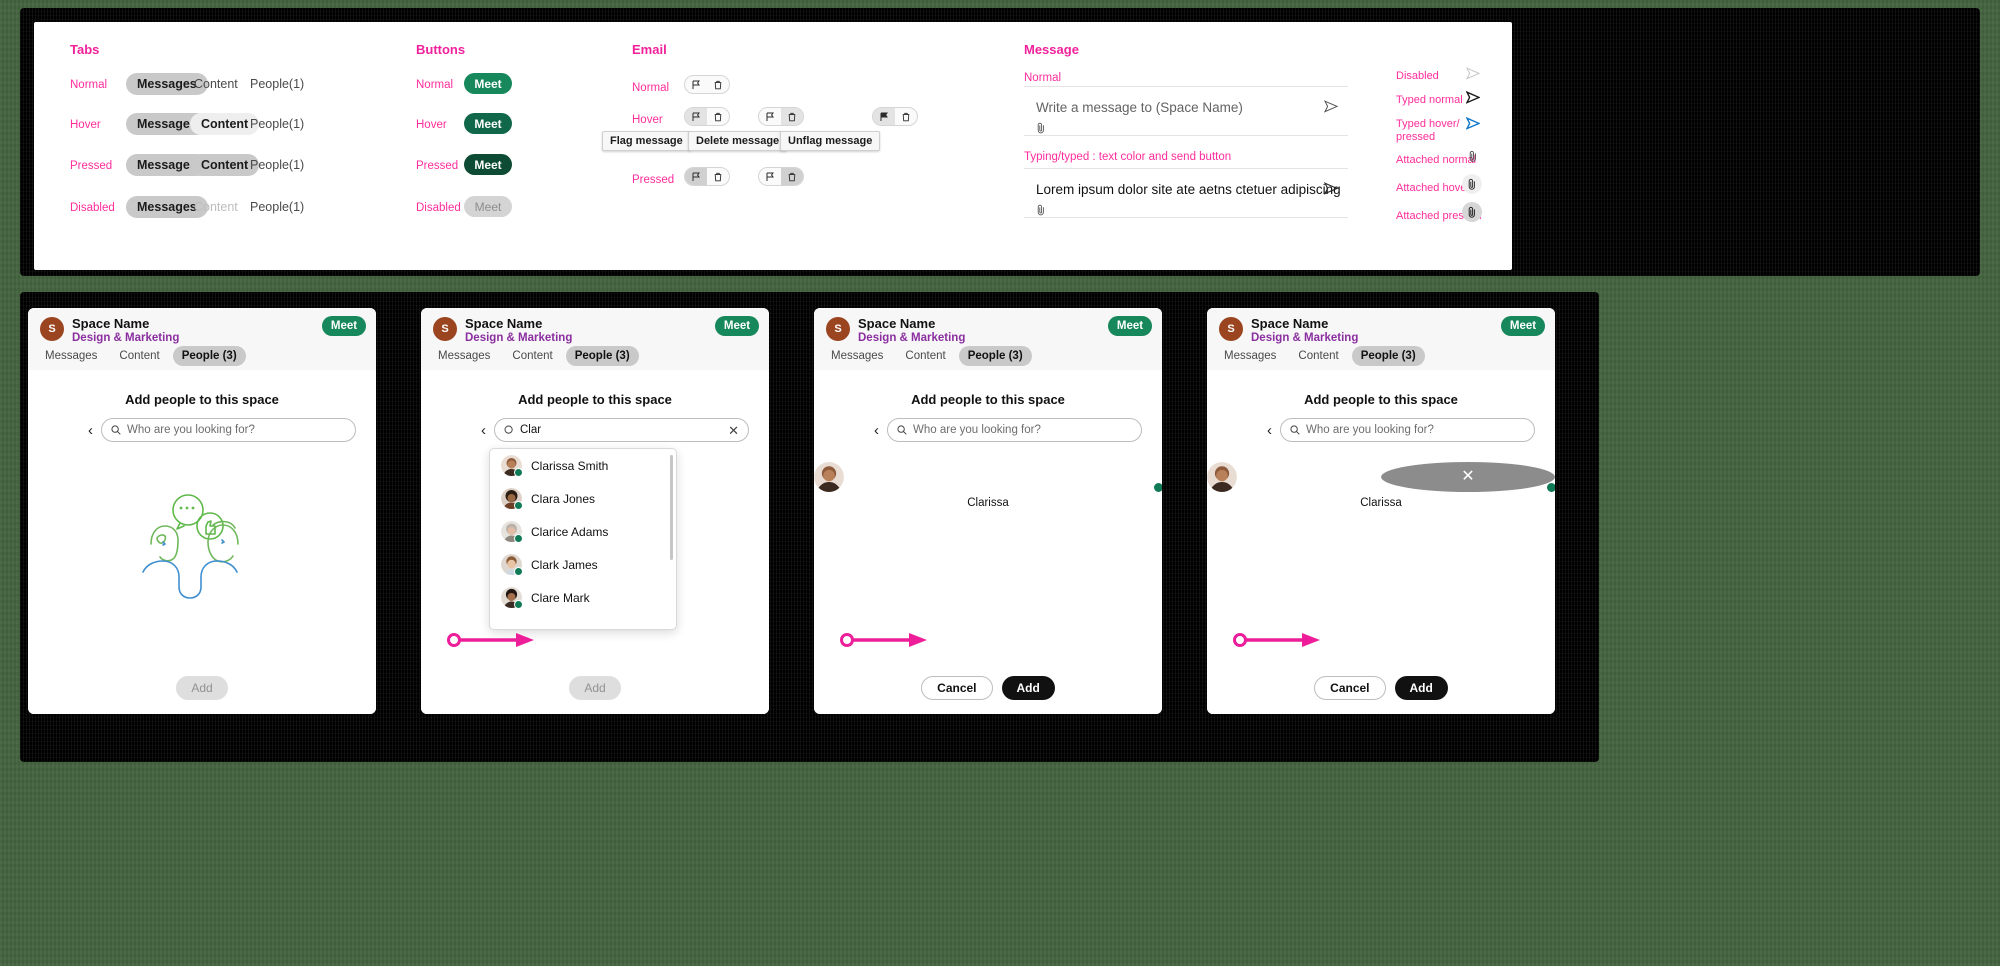  I want to click on search-icon, so click(902, 430).